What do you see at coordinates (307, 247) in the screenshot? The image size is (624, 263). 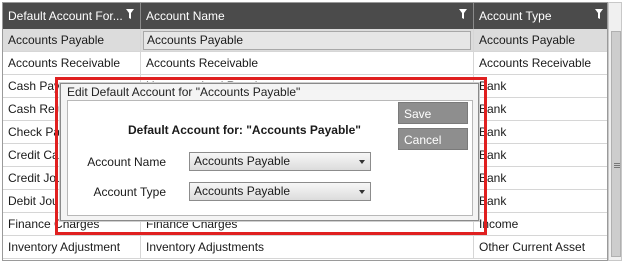 I see `cell-account-name: Inventory Adjustments` at bounding box center [307, 247].